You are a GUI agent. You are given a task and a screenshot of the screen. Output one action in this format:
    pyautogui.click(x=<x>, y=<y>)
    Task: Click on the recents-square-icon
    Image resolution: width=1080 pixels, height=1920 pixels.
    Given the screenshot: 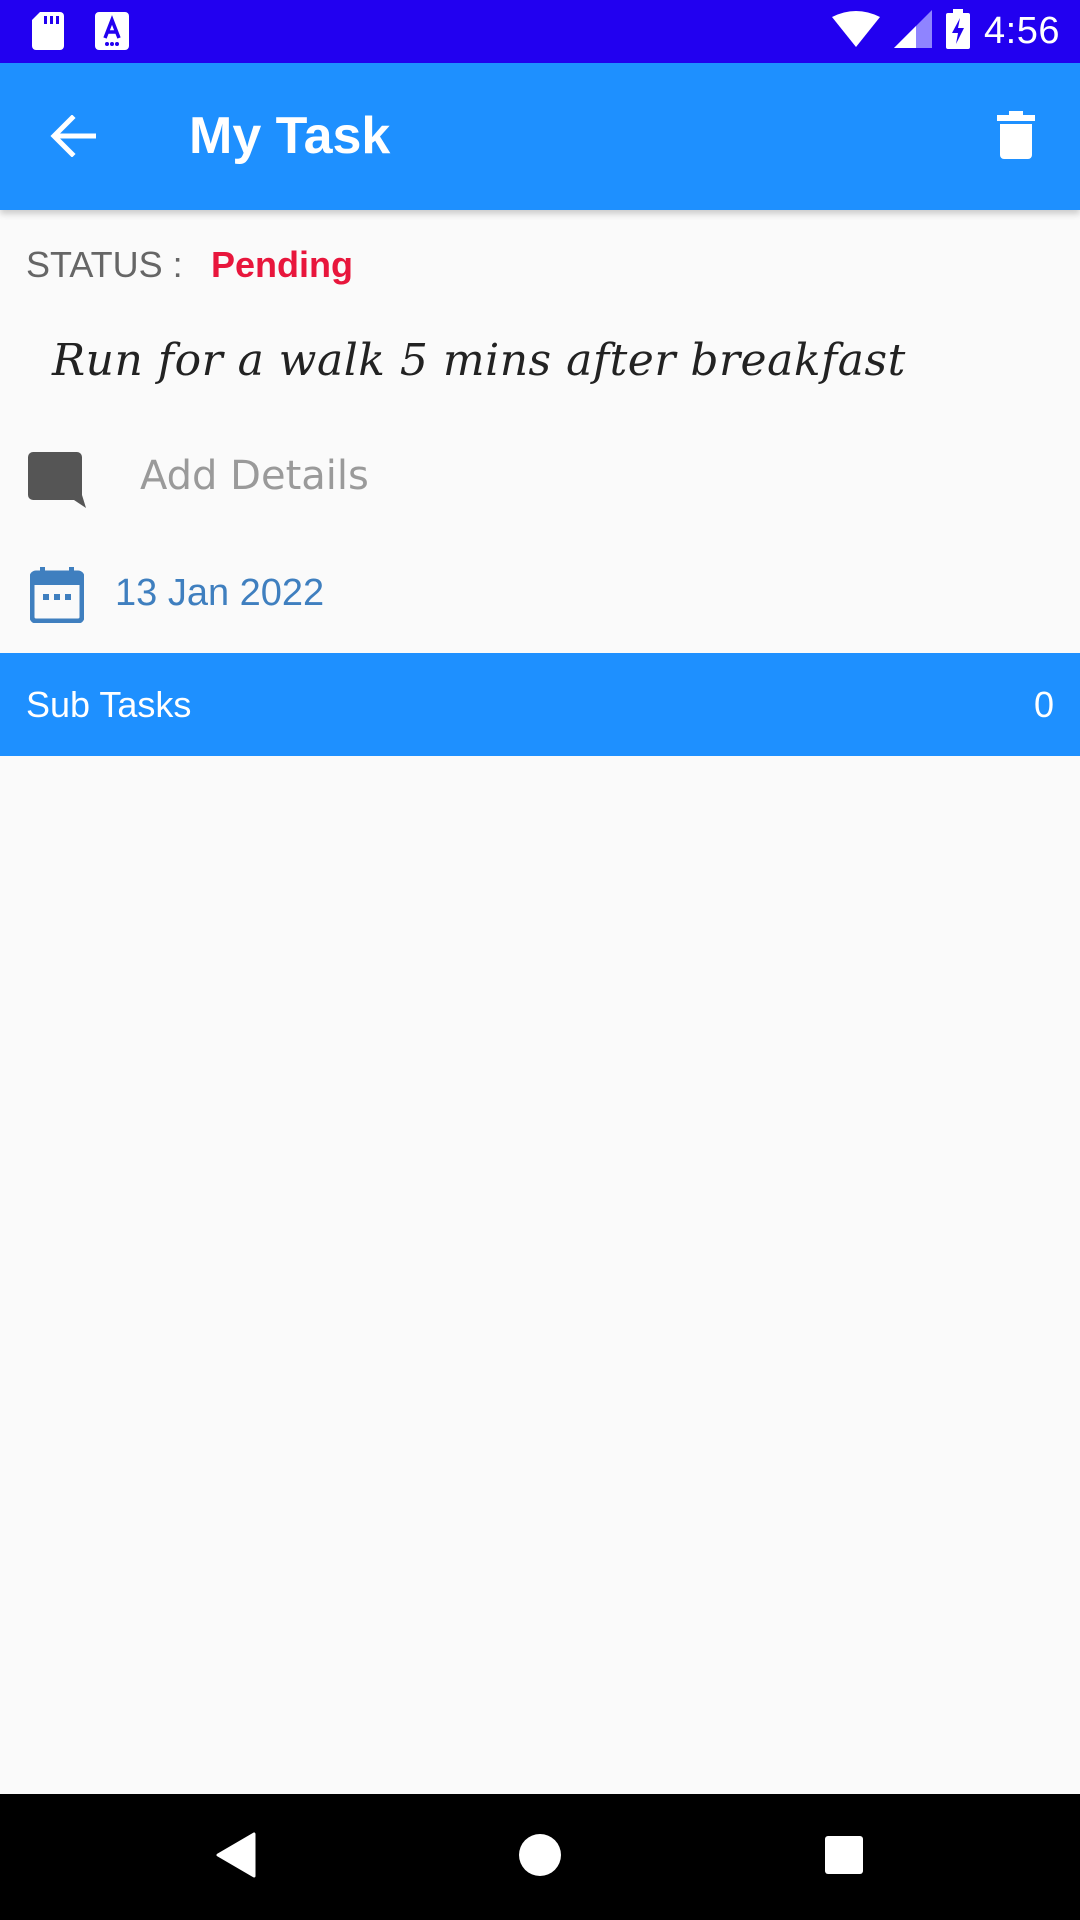 What is the action you would take?
    pyautogui.click(x=844, y=1857)
    